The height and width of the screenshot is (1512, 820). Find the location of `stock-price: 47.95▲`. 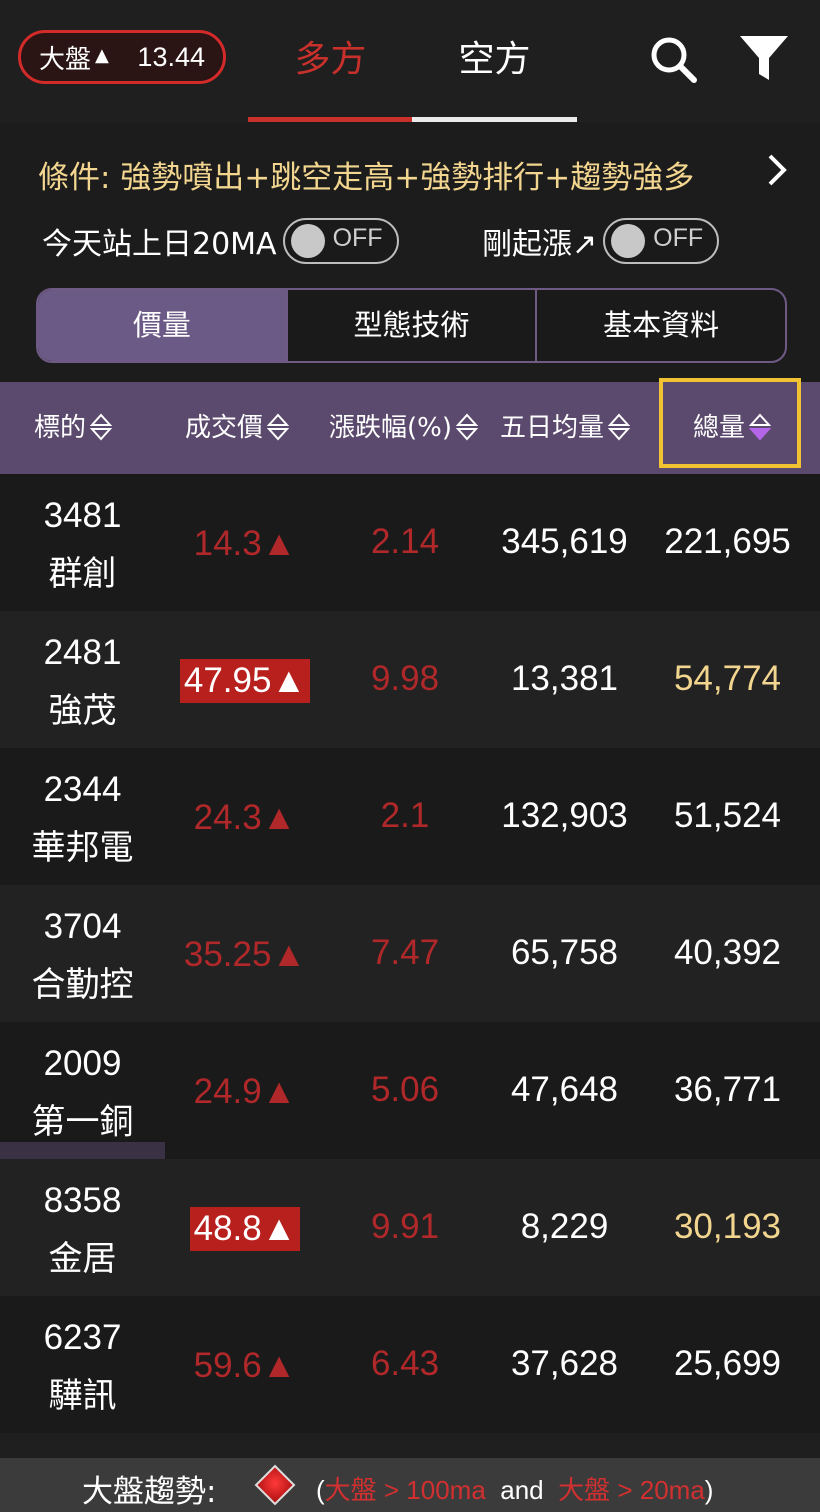

stock-price: 47.95▲ is located at coordinates (245, 681).